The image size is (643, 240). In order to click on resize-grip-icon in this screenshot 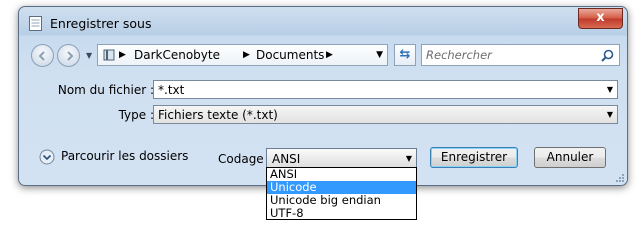, I will do `click(619, 177)`.